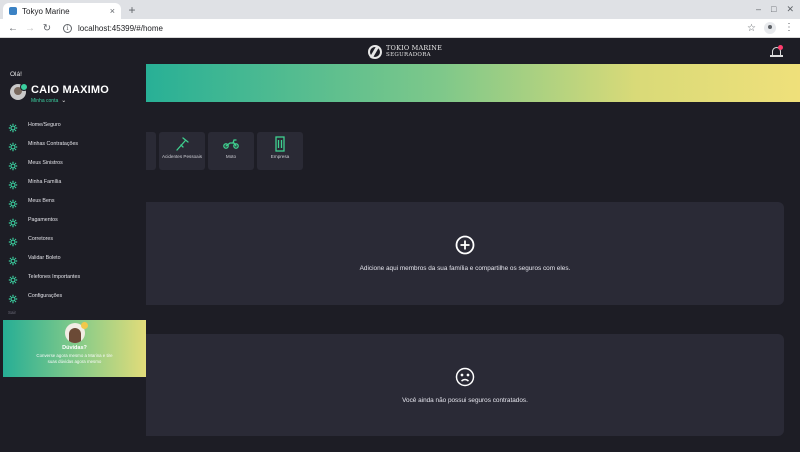  I want to click on sidebar-item-label: Validar Boleto, so click(44, 257).